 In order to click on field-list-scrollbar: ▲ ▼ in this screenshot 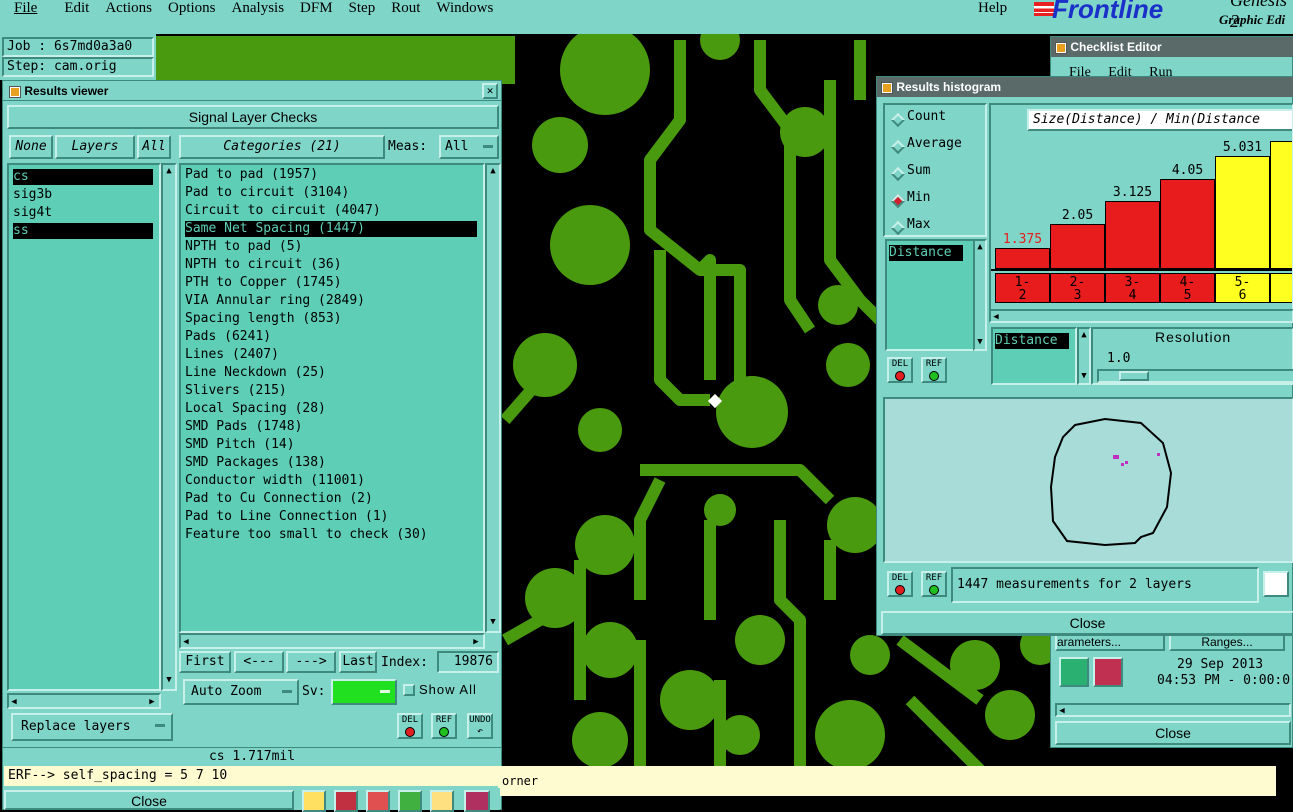, I will do `click(980, 295)`.